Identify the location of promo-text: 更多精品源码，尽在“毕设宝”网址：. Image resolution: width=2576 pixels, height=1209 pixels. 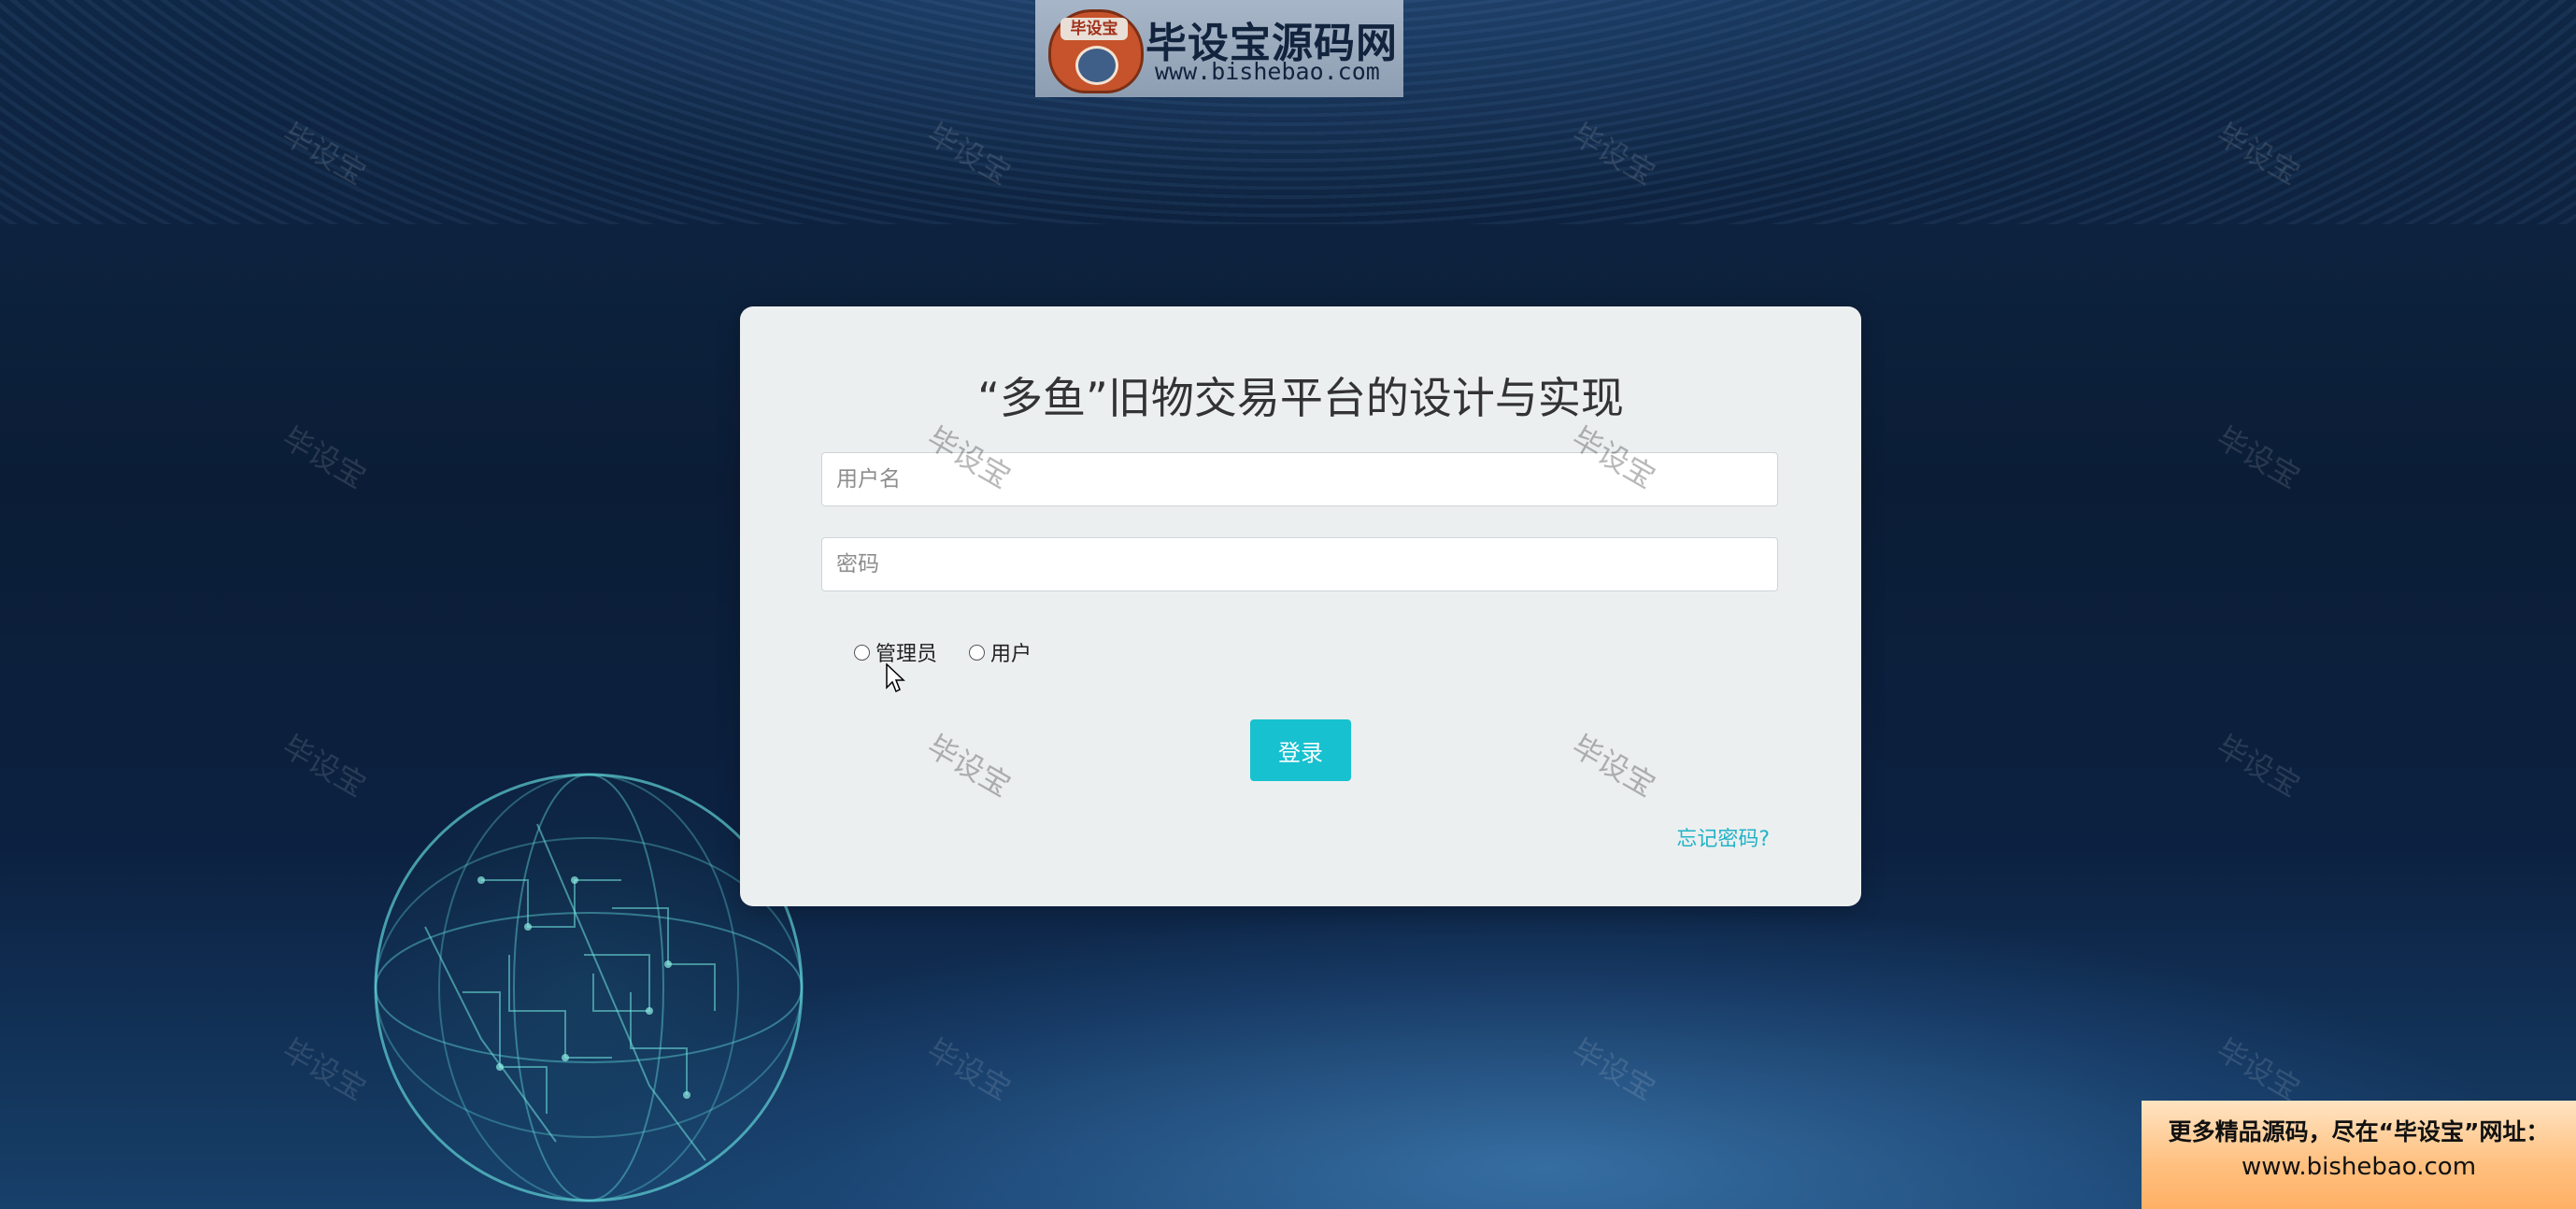
(2359, 1132).